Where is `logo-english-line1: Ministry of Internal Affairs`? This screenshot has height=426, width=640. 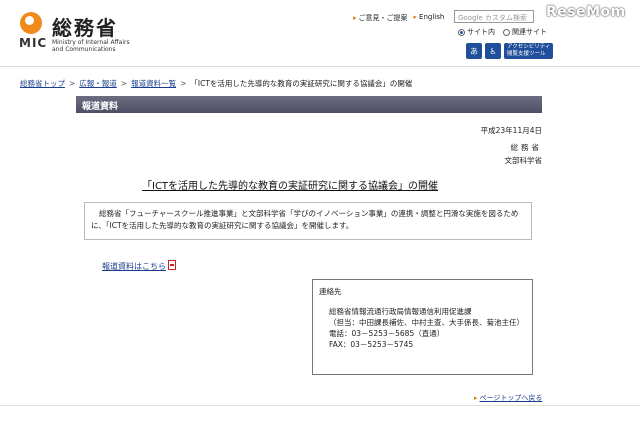
logo-english-line1: Ministry of Internal Affairs is located at coordinates (91, 42).